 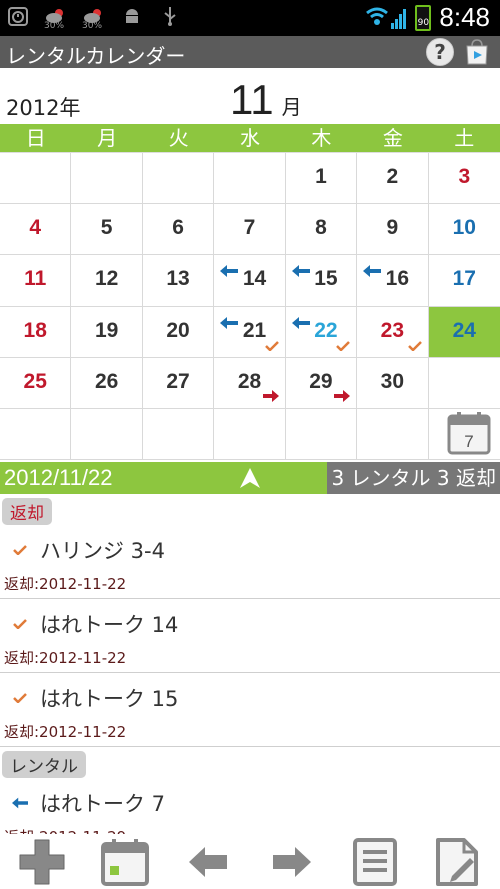 I want to click on add-button, so click(x=42, y=862).